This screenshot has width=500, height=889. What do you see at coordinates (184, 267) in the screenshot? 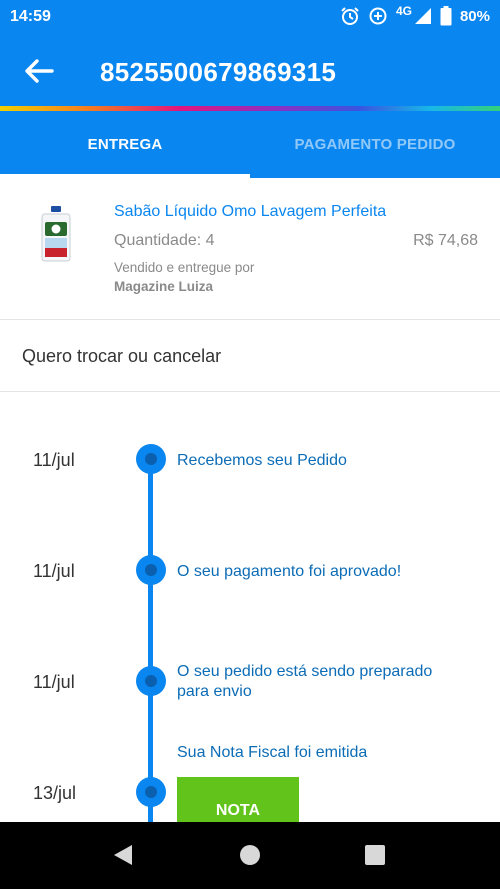
I see `sold-by-label: Vendido e entregue por` at bounding box center [184, 267].